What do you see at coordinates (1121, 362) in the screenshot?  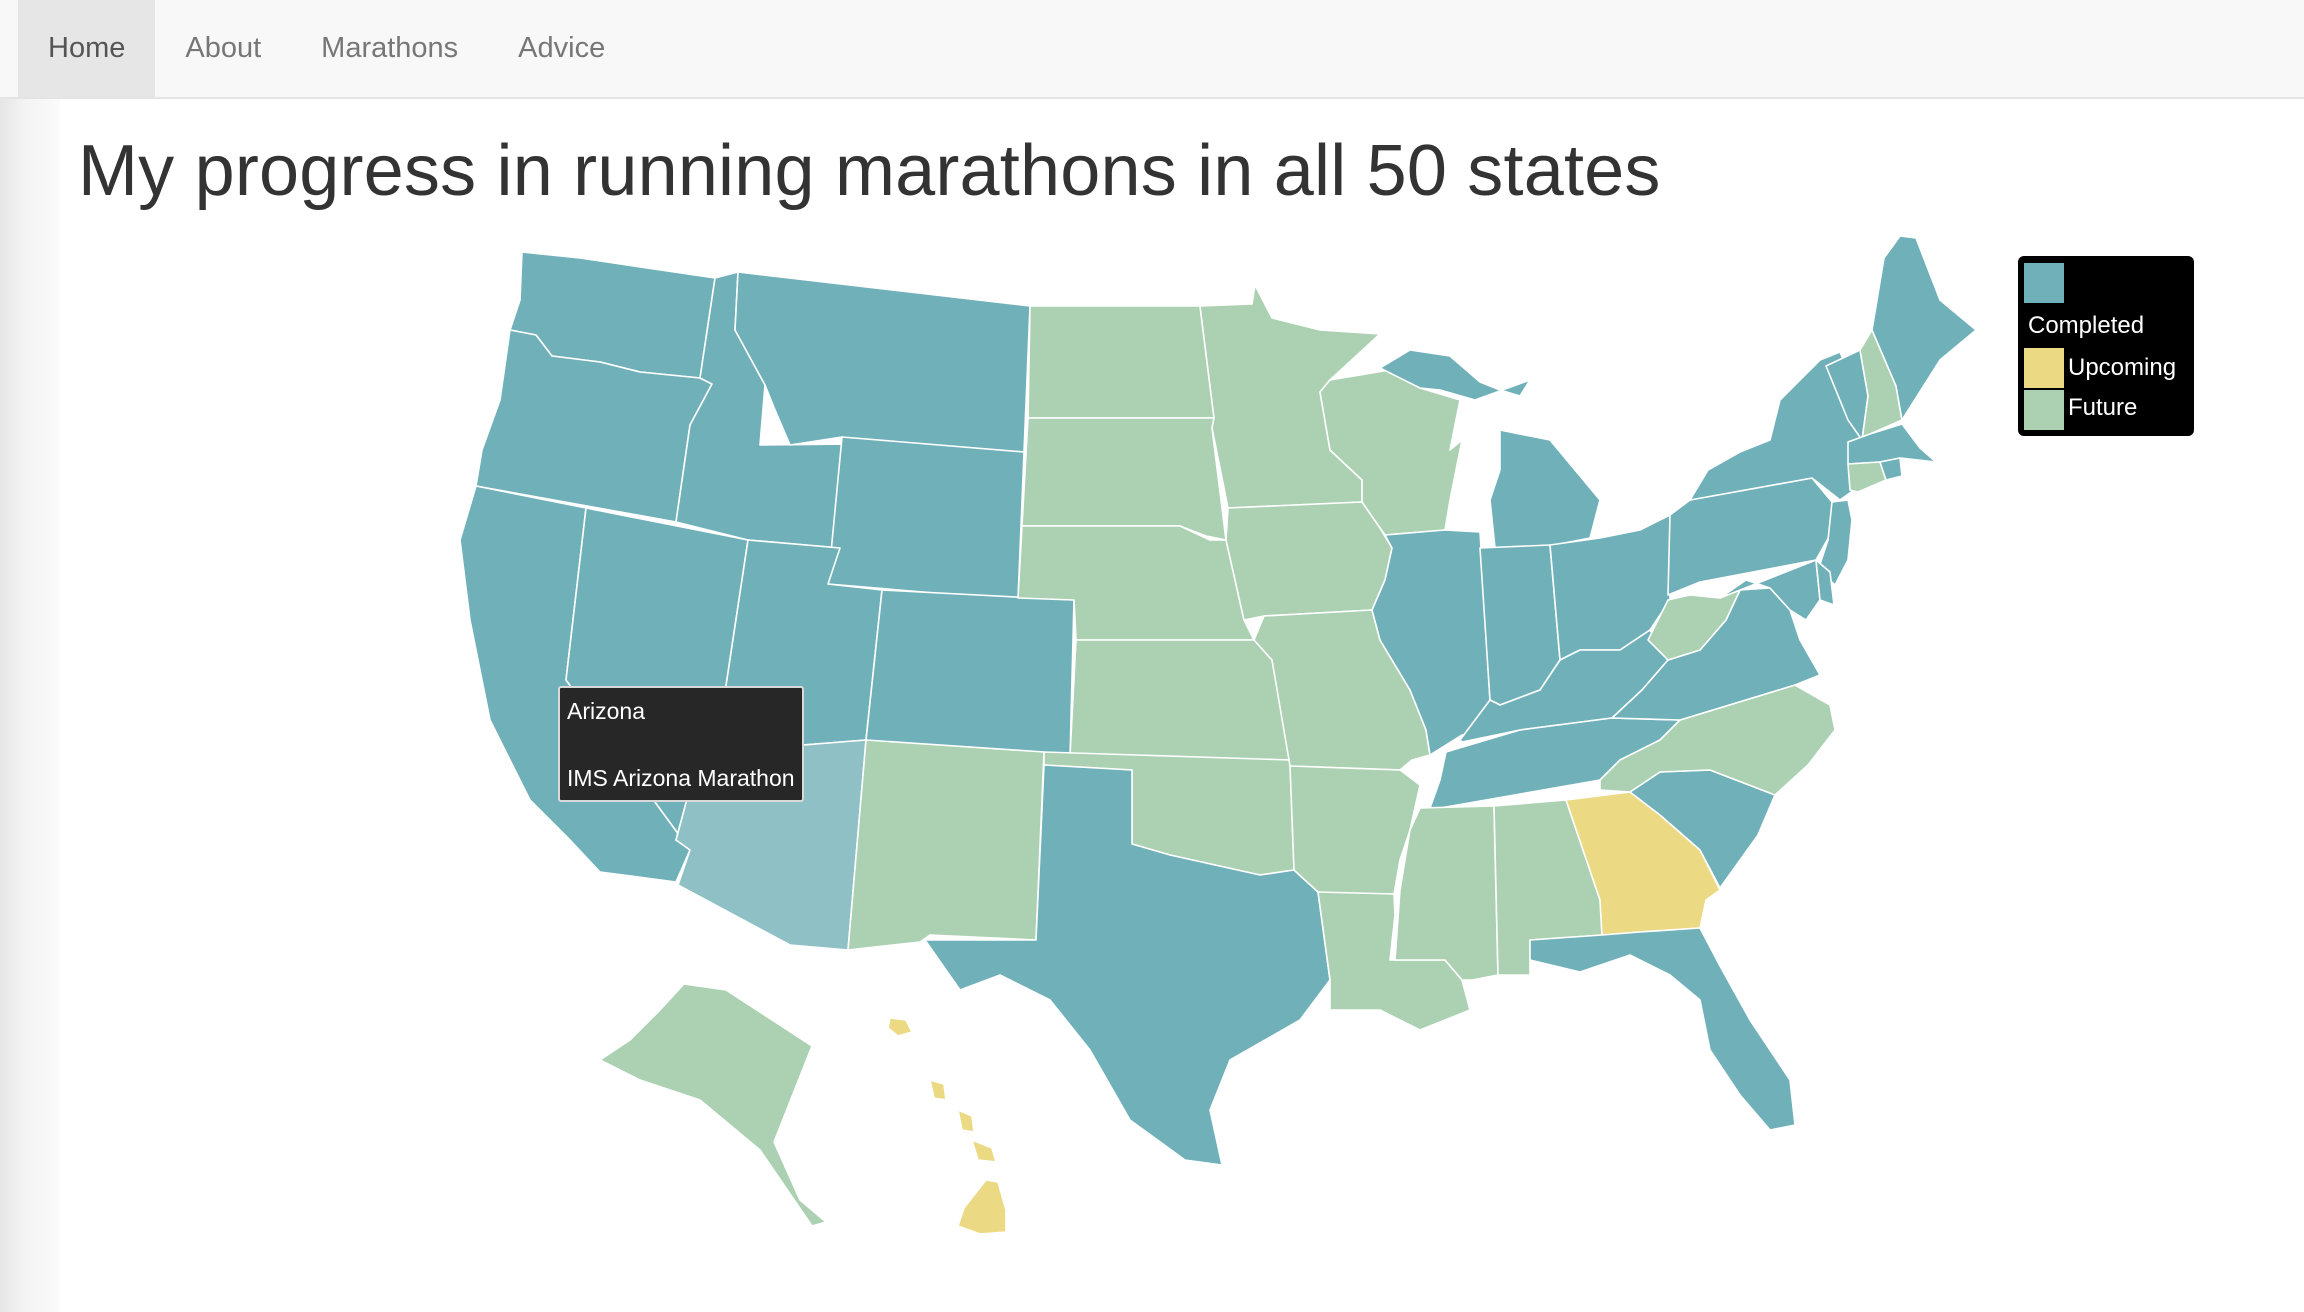 I see `state-north-dakota` at bounding box center [1121, 362].